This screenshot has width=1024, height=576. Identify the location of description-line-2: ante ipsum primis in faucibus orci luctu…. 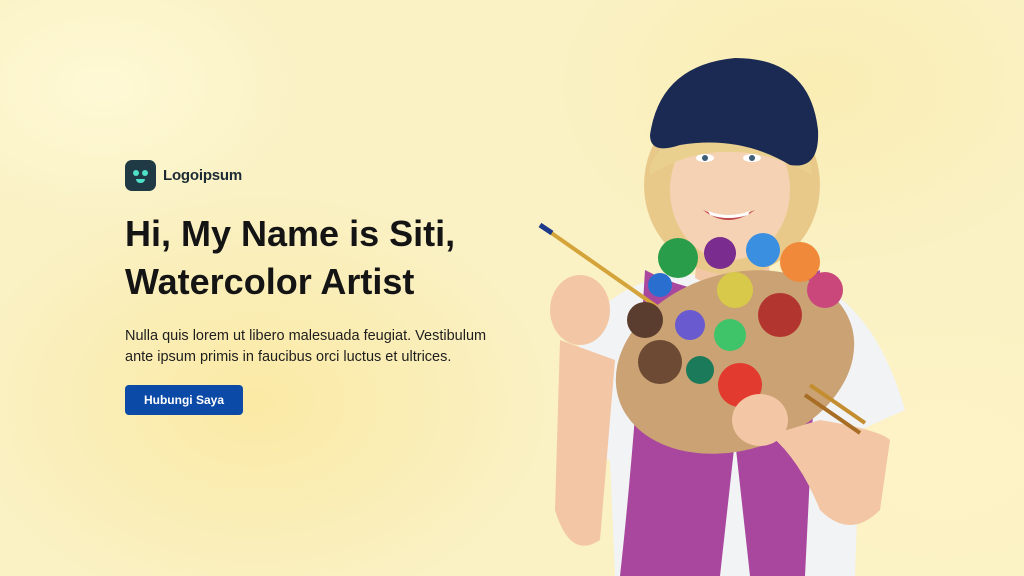
(288, 357).